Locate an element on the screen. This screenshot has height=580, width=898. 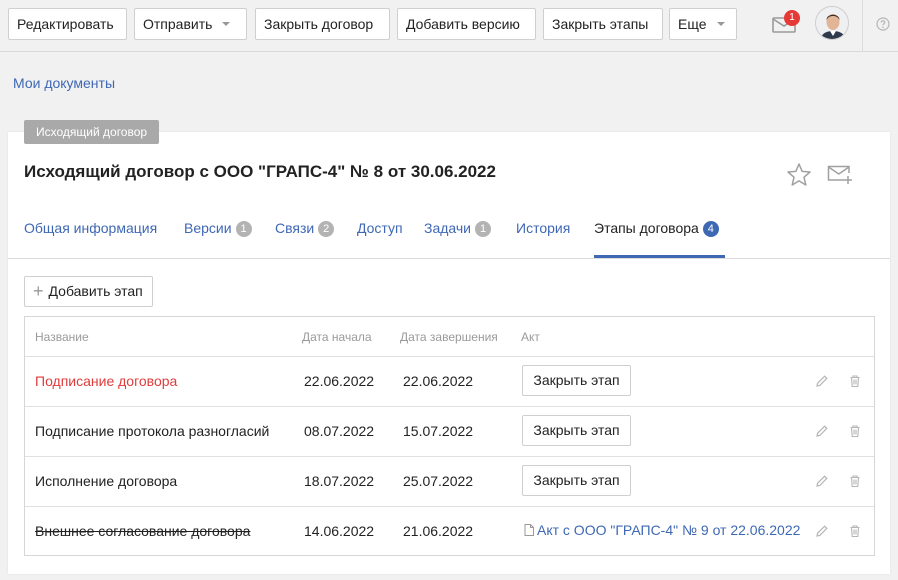
add-stage-label: Добавить этап is located at coordinates (95, 291).